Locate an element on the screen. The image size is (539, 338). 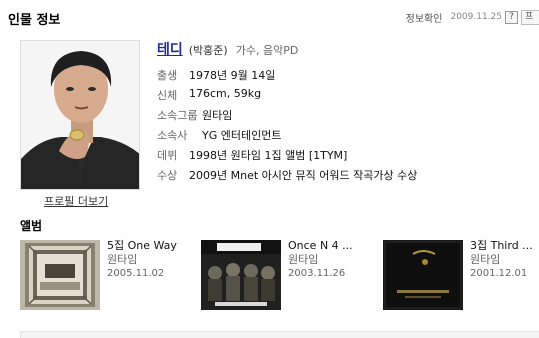
album-info: Once N 4 ... 원타임 2003.11.26 is located at coordinates (328, 259).